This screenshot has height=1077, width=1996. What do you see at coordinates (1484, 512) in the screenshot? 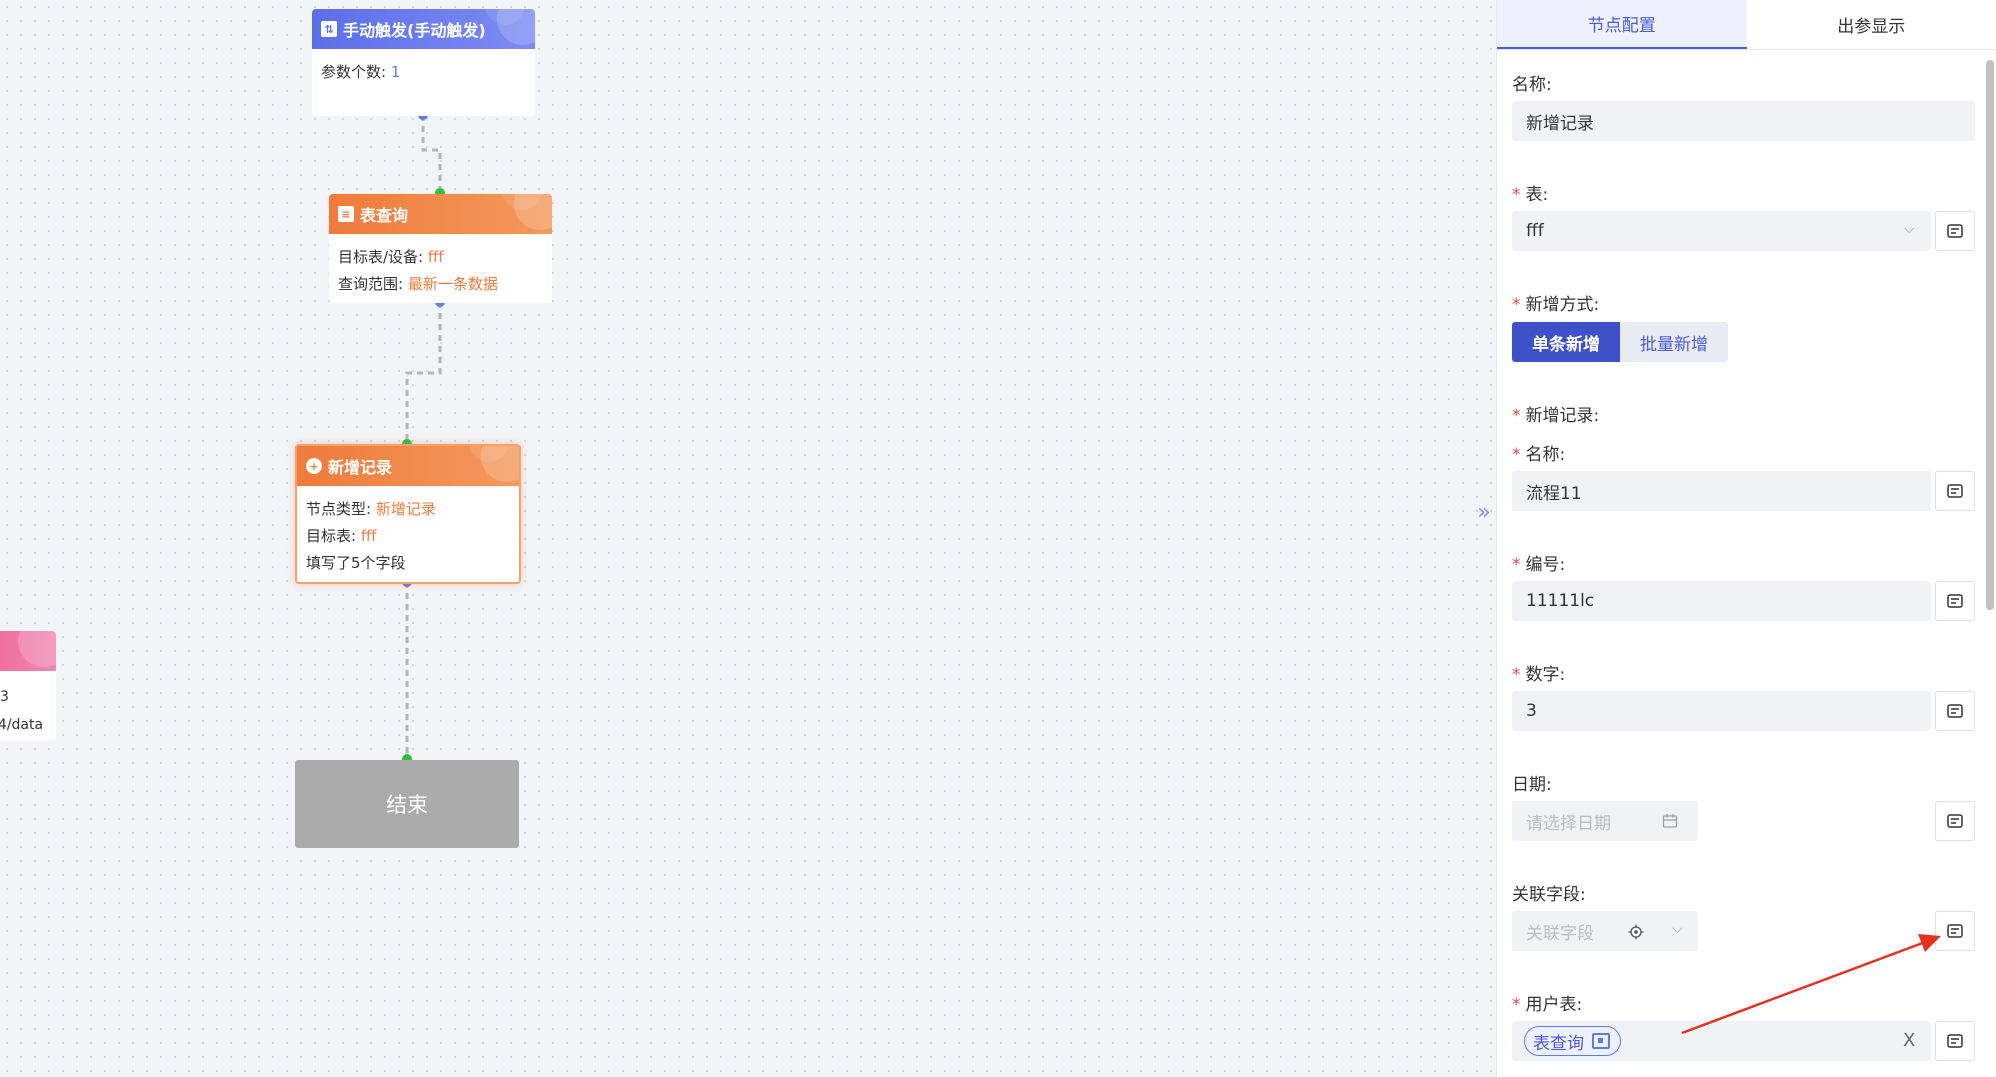
I see `double-chevron-right-icon: »` at bounding box center [1484, 512].